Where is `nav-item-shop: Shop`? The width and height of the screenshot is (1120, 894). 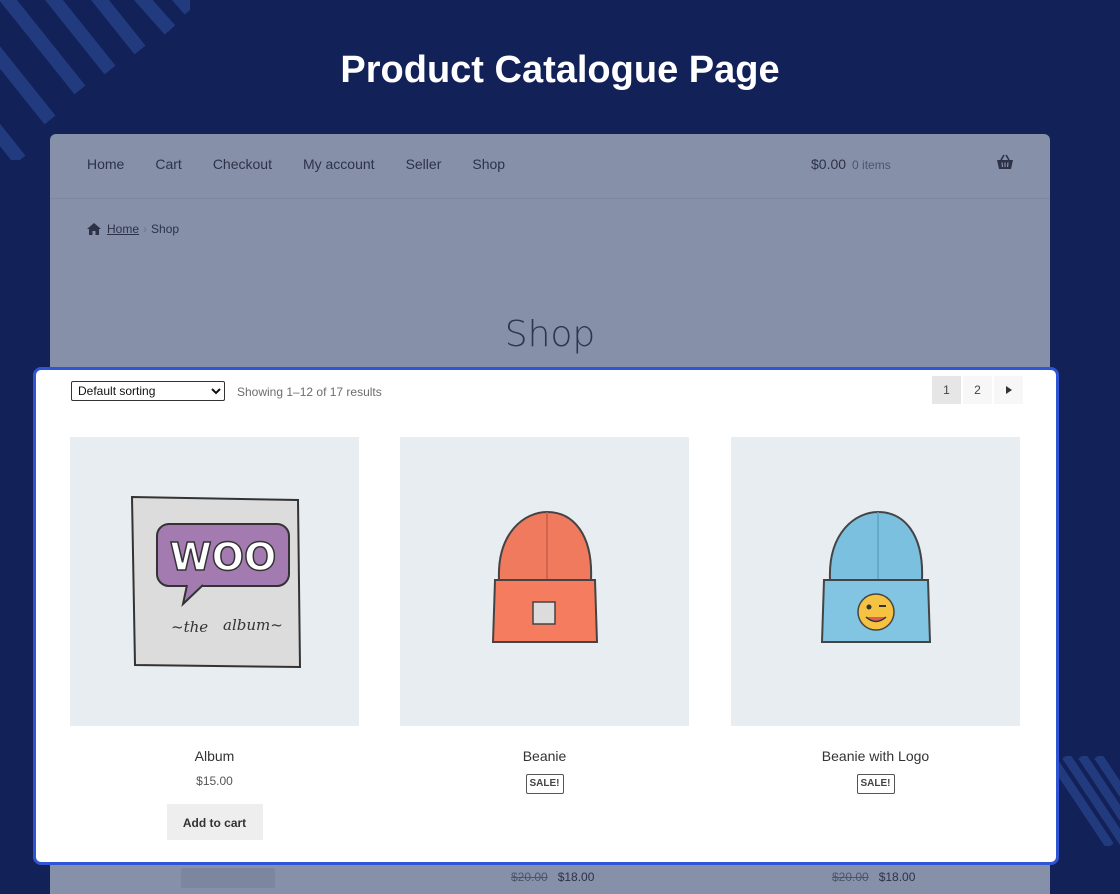 nav-item-shop: Shop is located at coordinates (488, 164).